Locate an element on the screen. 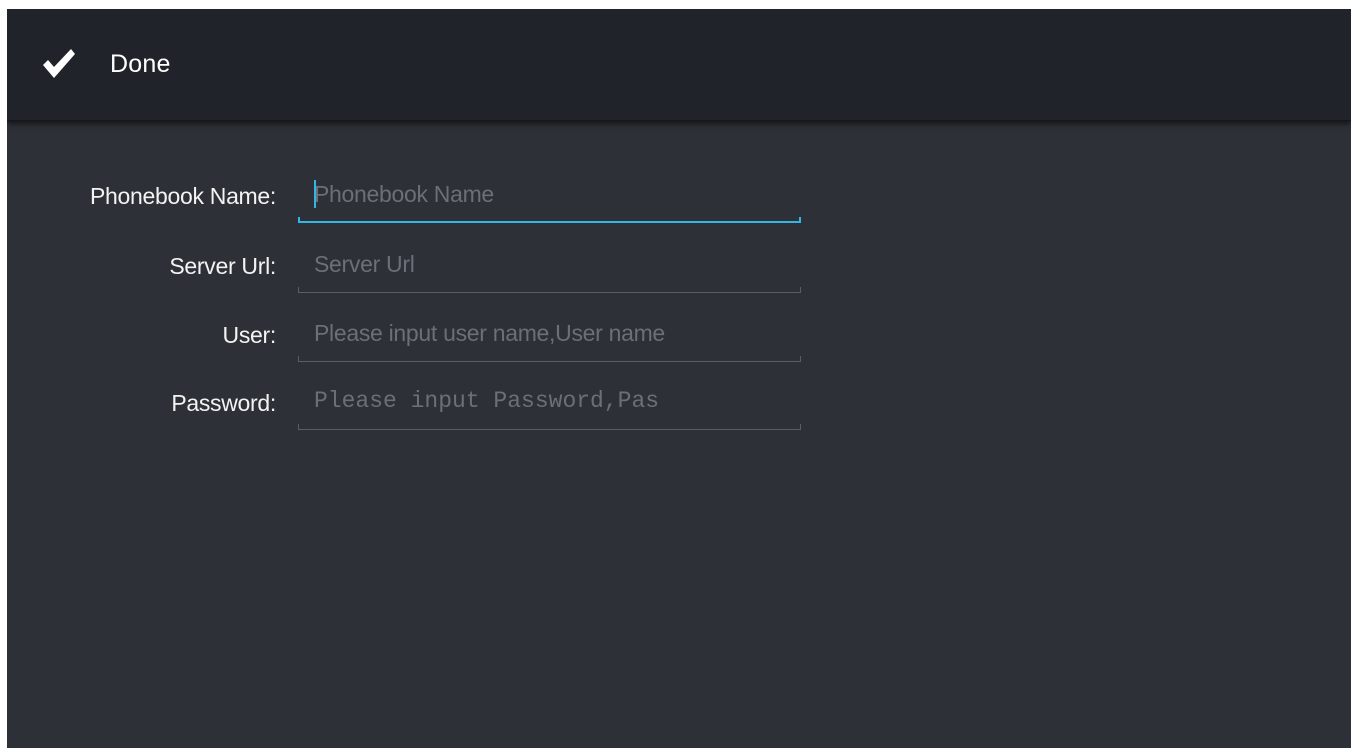  done-label: Done is located at coordinates (140, 63).